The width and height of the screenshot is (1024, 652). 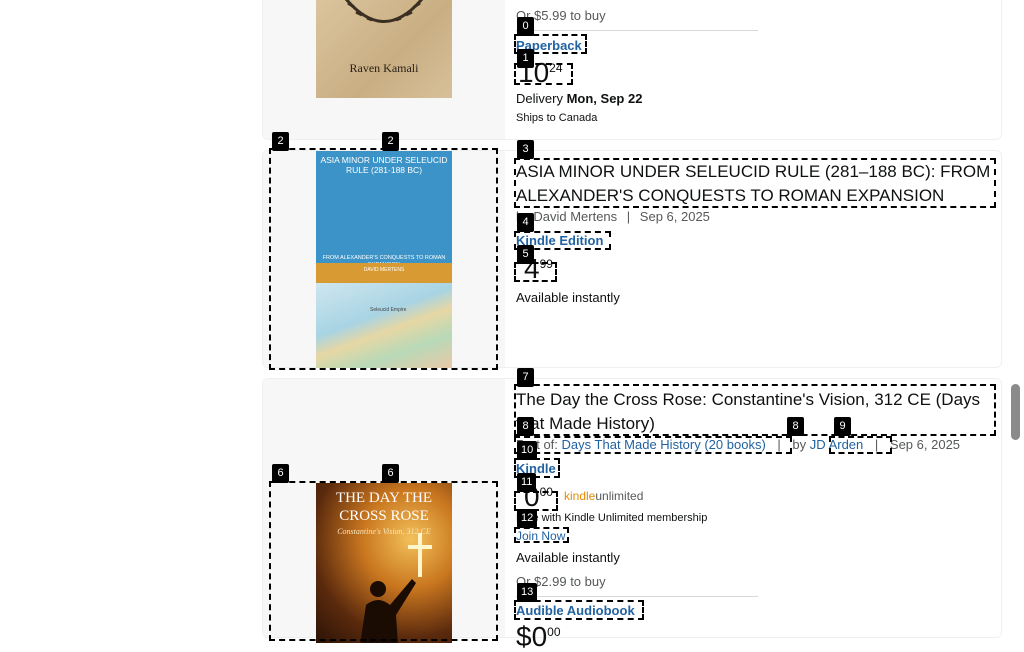 I want to click on scrollbar-thumb, so click(x=1015, y=412).